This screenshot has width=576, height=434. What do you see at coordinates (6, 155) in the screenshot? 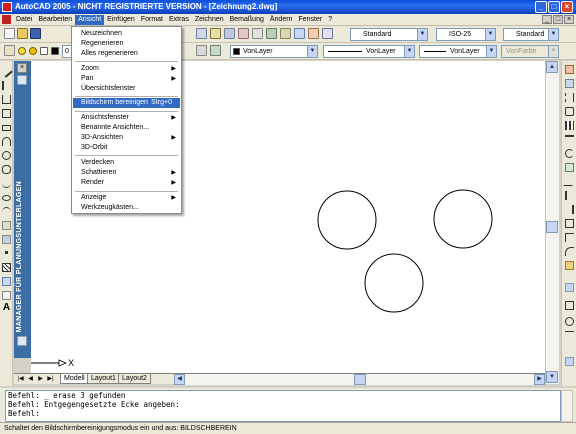
I see `circle-icon` at bounding box center [6, 155].